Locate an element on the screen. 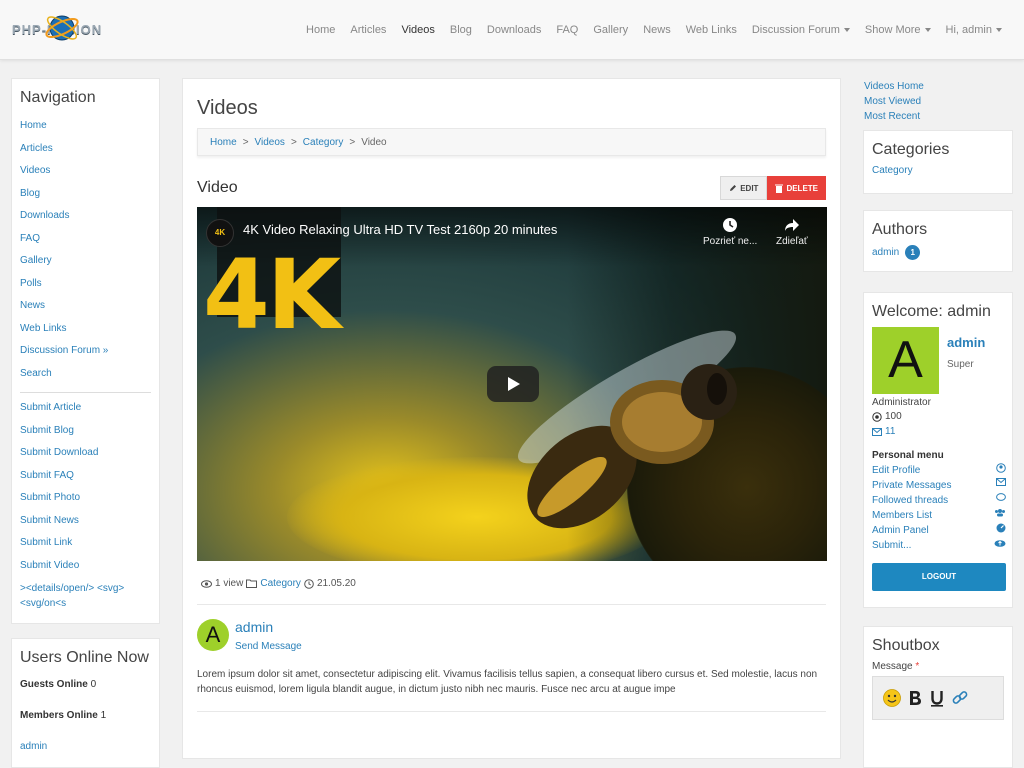 The image size is (1024, 768). nav-item-web-links: Web Links is located at coordinates (85, 329).